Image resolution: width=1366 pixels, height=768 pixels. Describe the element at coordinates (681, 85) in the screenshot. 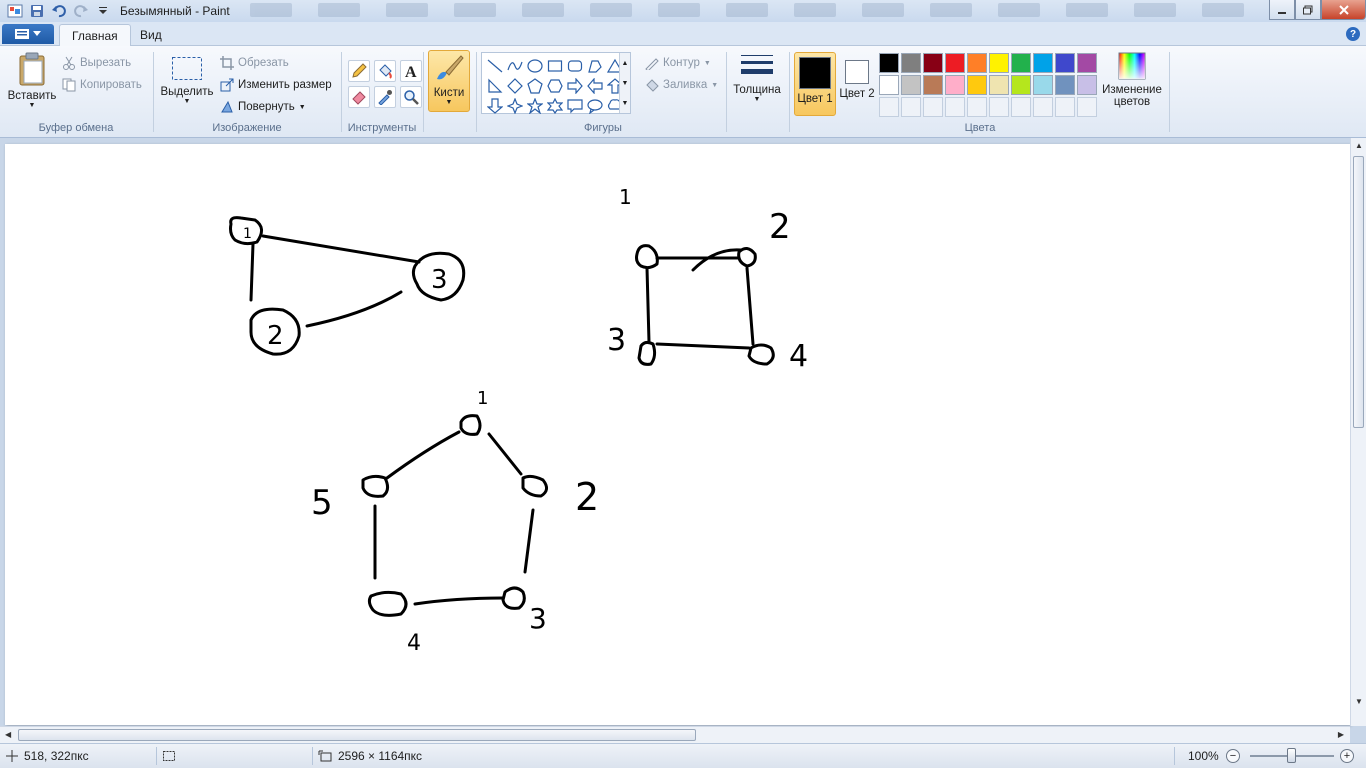

I see `fill-button: Заливка ▼` at that location.